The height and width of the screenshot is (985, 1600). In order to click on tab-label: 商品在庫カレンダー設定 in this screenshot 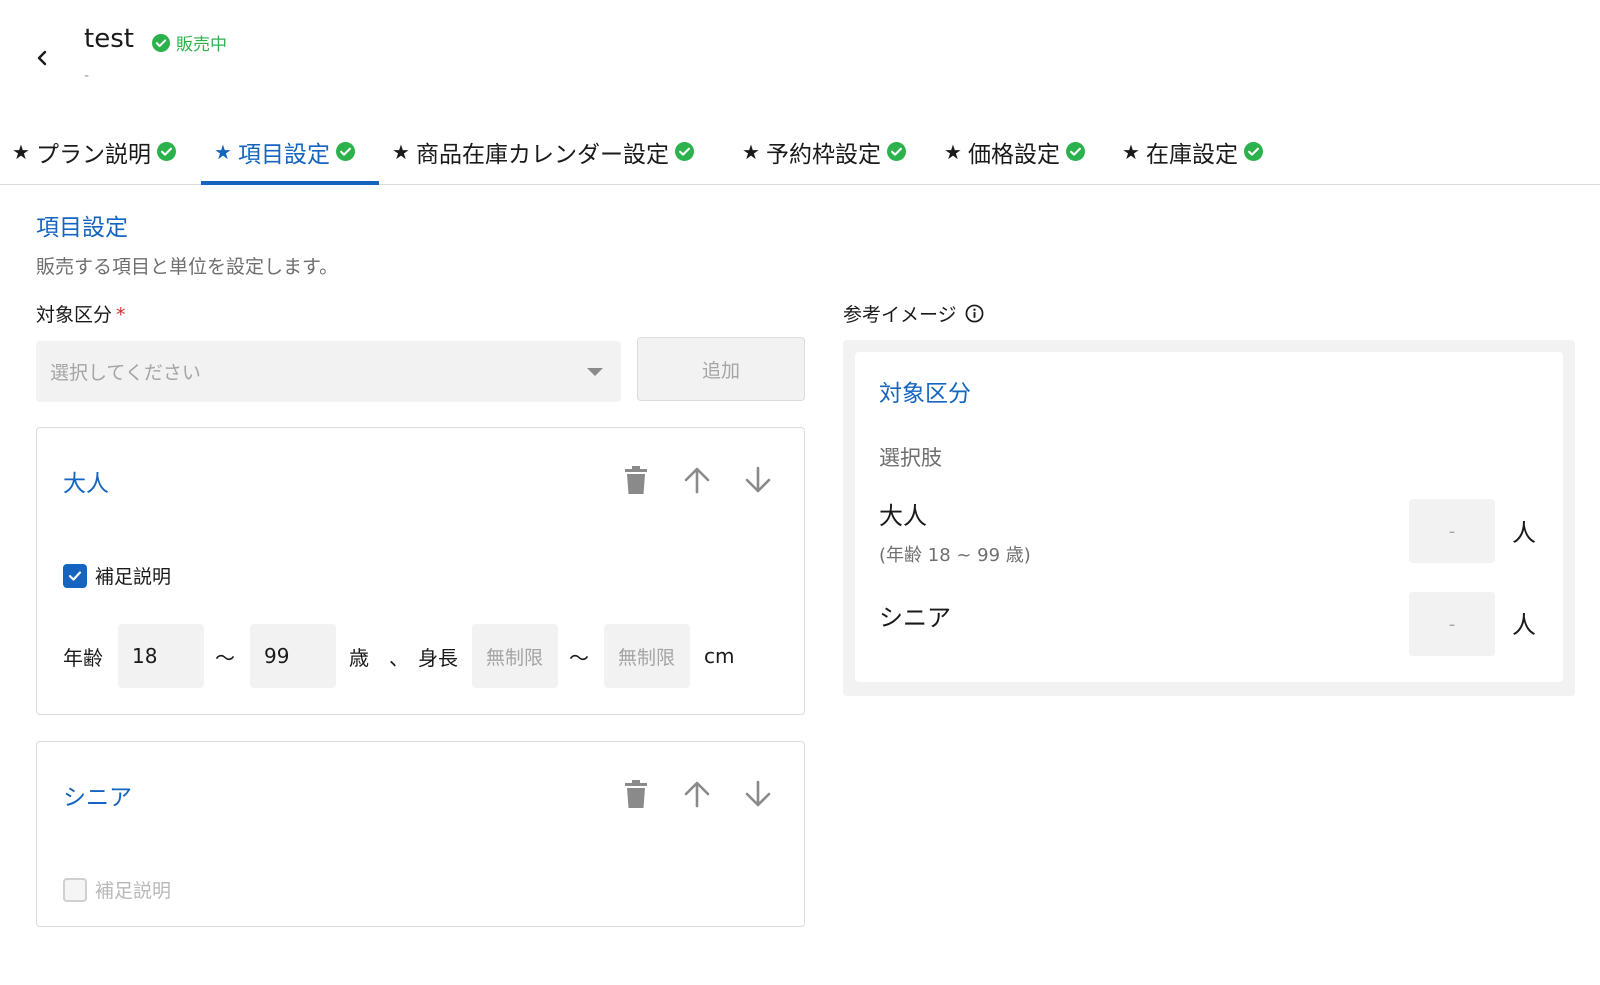, I will do `click(542, 154)`.